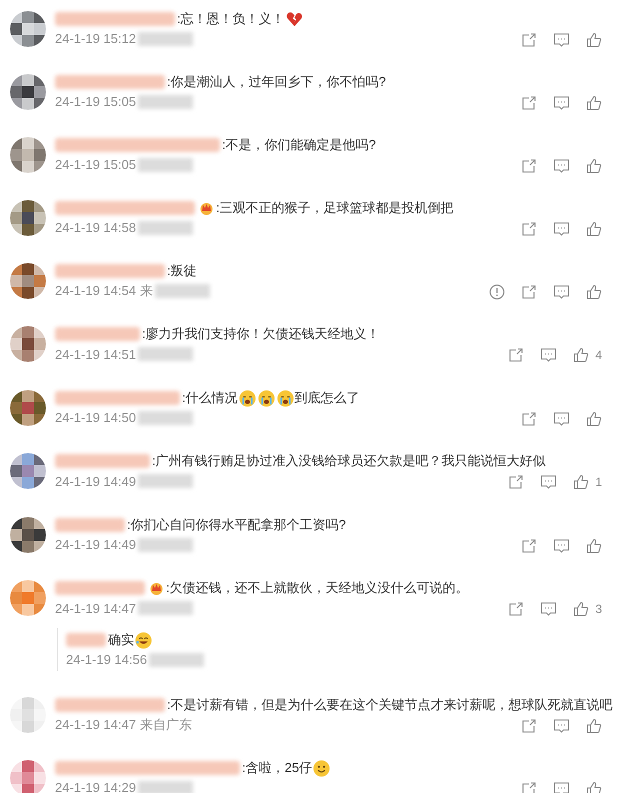 Image resolution: width=627 pixels, height=793 pixels. Describe the element at coordinates (598, 609) in the screenshot. I see `like-count: 3` at that location.